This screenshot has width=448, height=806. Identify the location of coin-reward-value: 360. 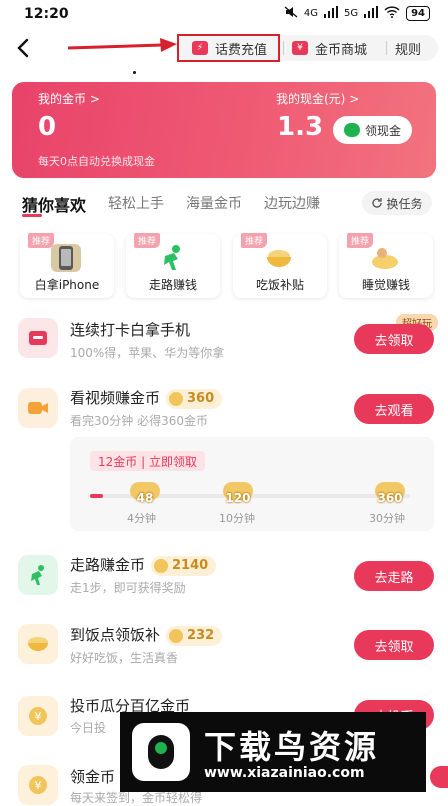
(201, 398).